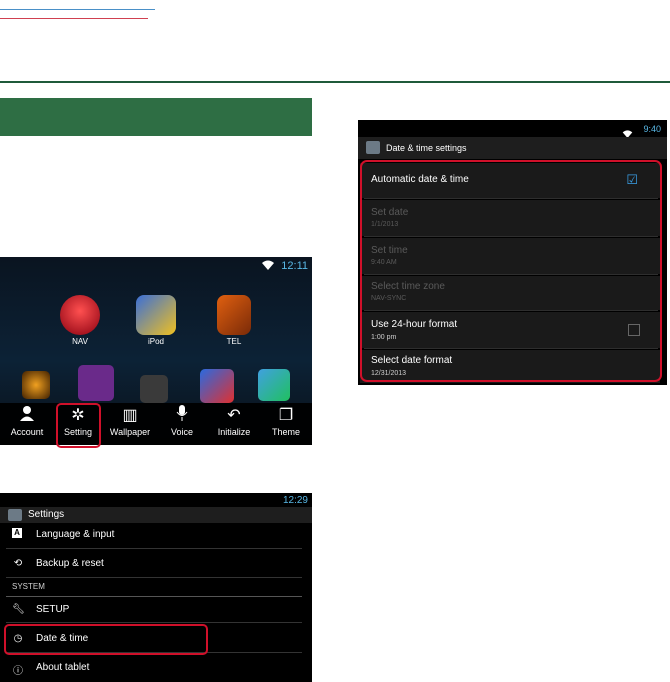 This screenshot has width=670, height=682. I want to click on undo-icon: ↶, so click(234, 415).